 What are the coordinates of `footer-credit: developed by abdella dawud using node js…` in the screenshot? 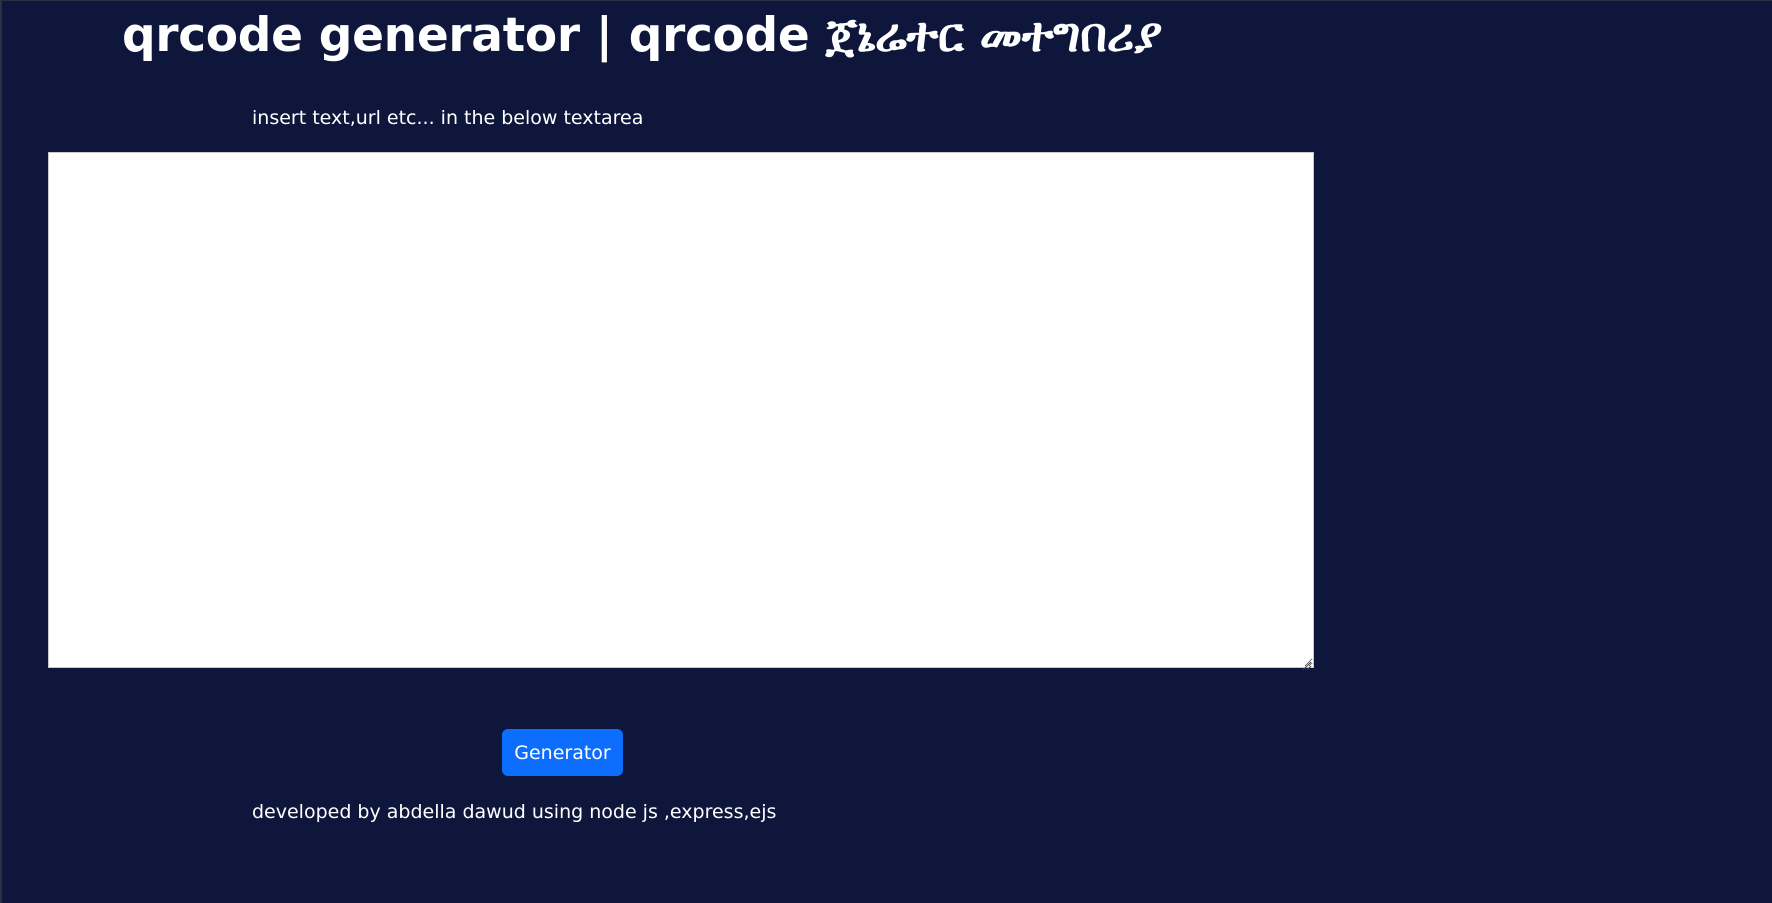 It's located at (514, 812).